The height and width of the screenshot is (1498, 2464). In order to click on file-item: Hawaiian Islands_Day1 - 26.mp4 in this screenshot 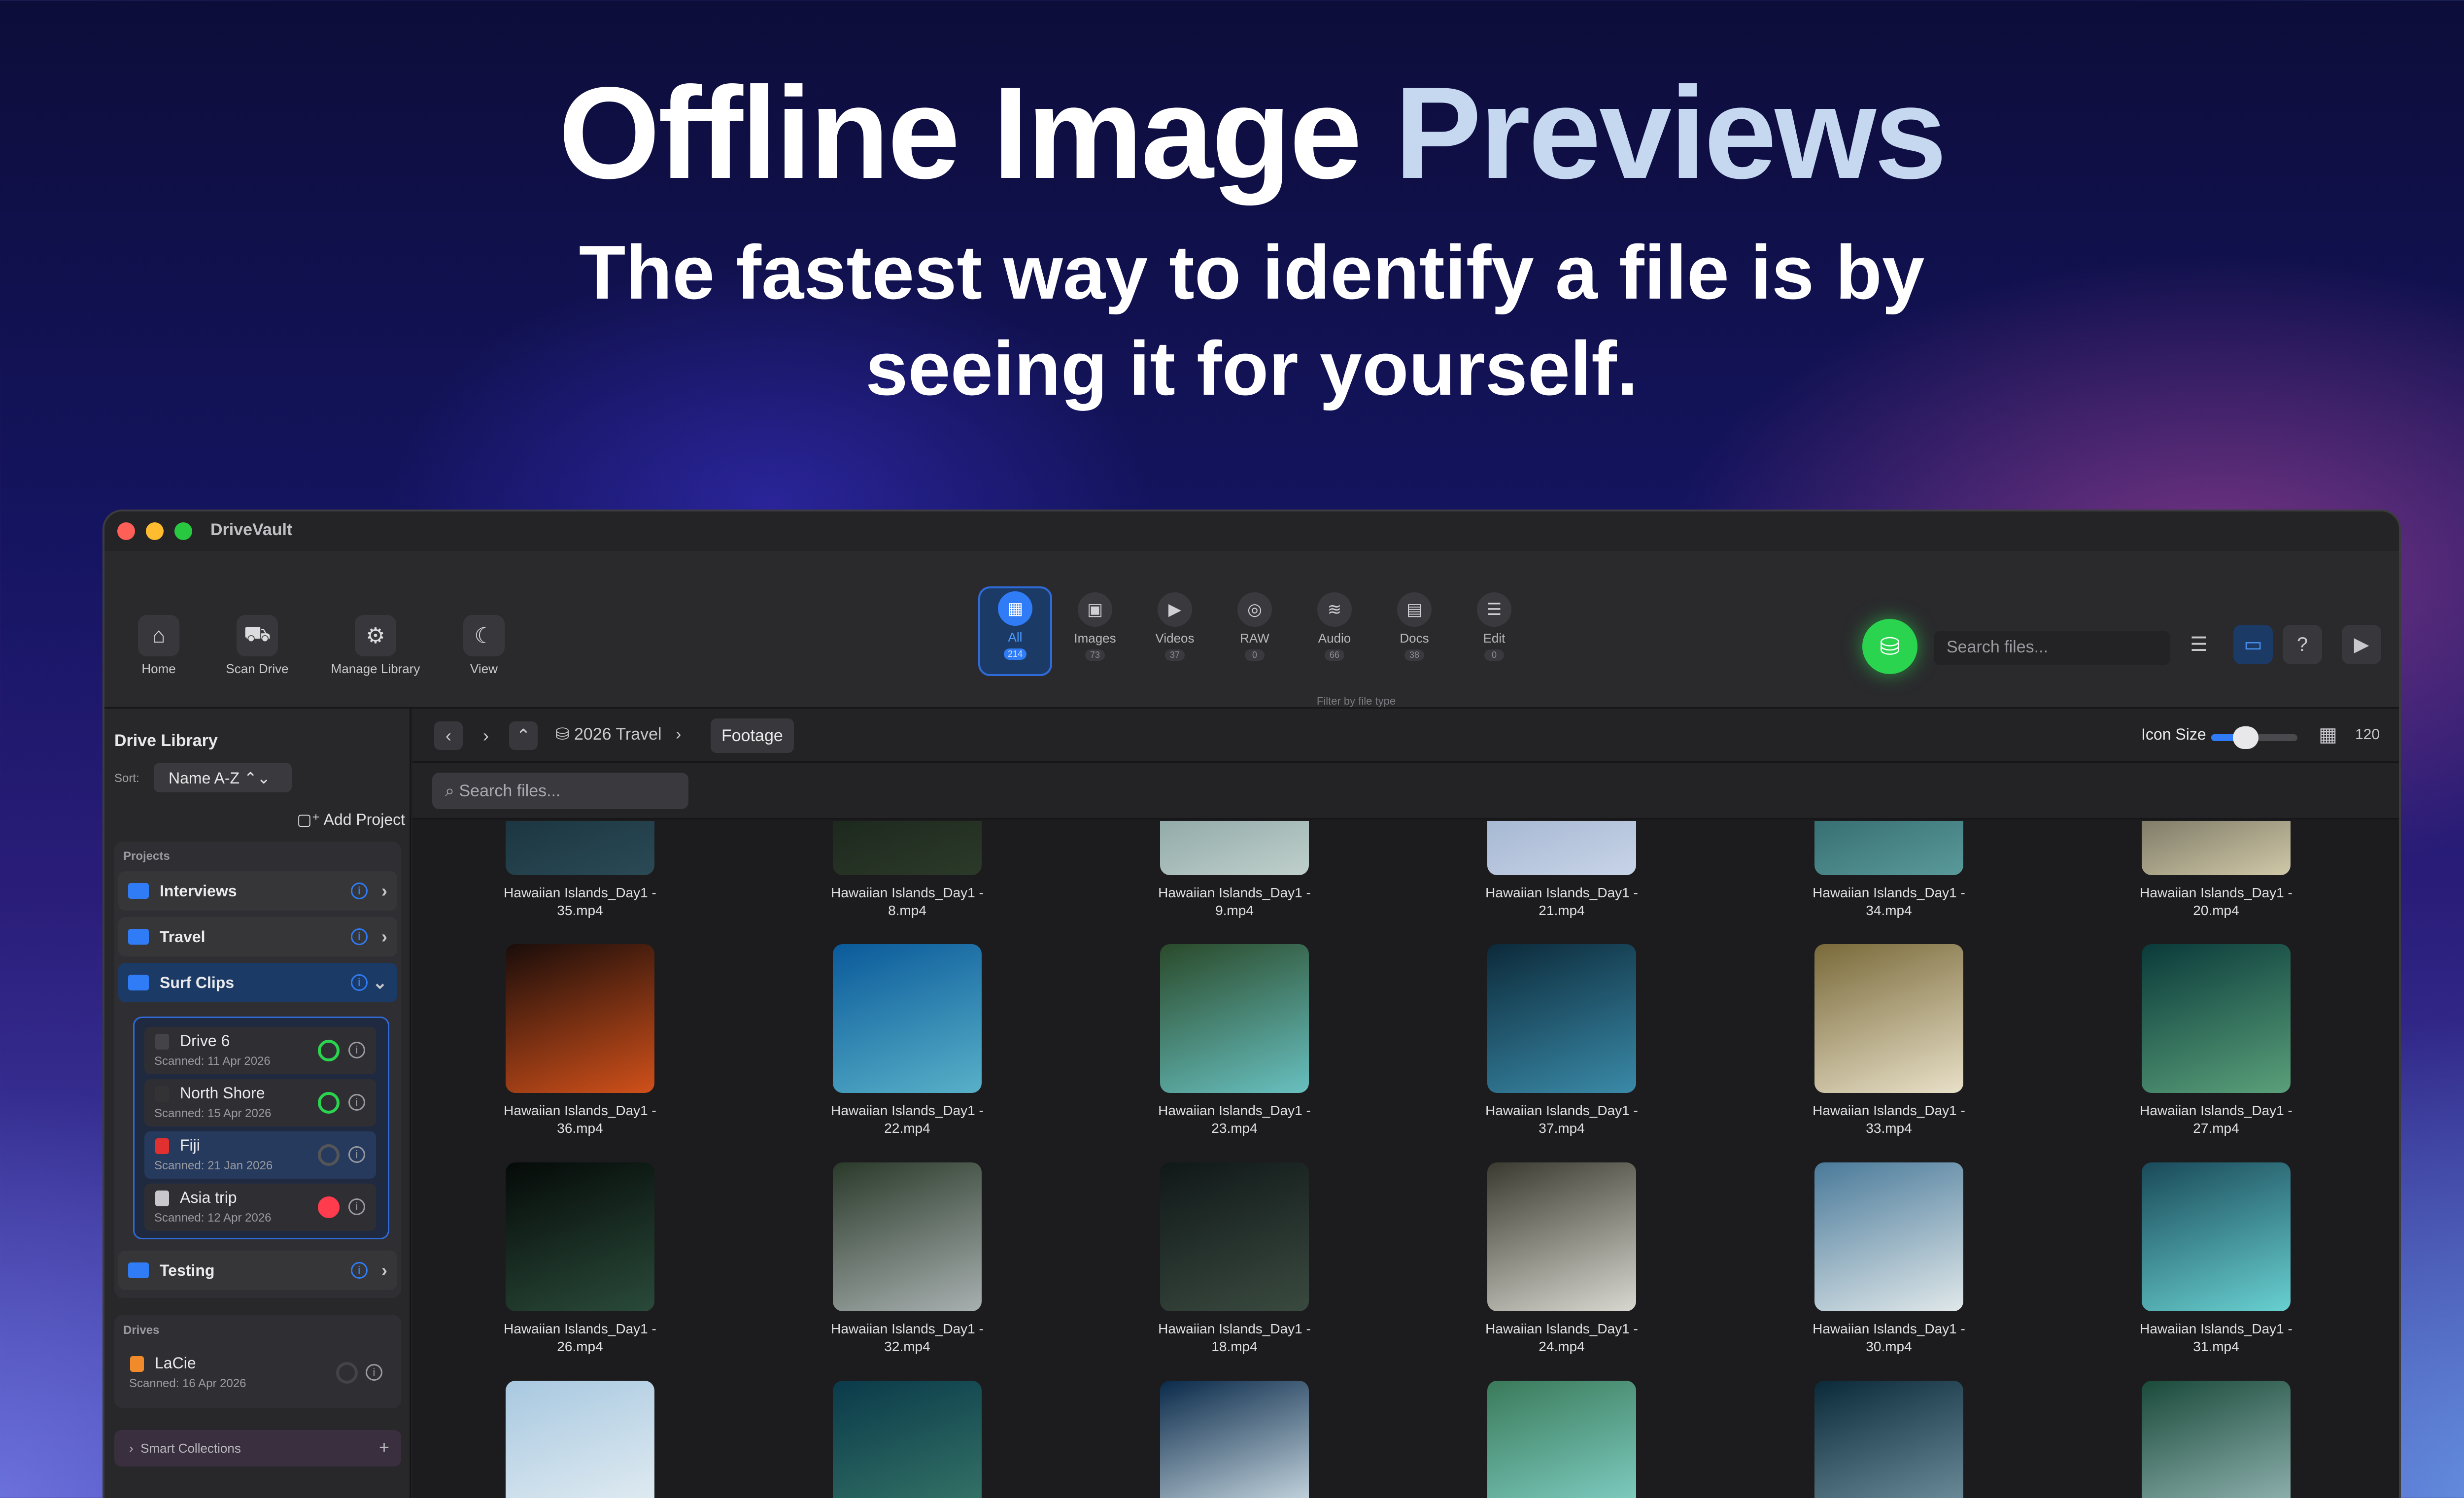, I will do `click(580, 1259)`.